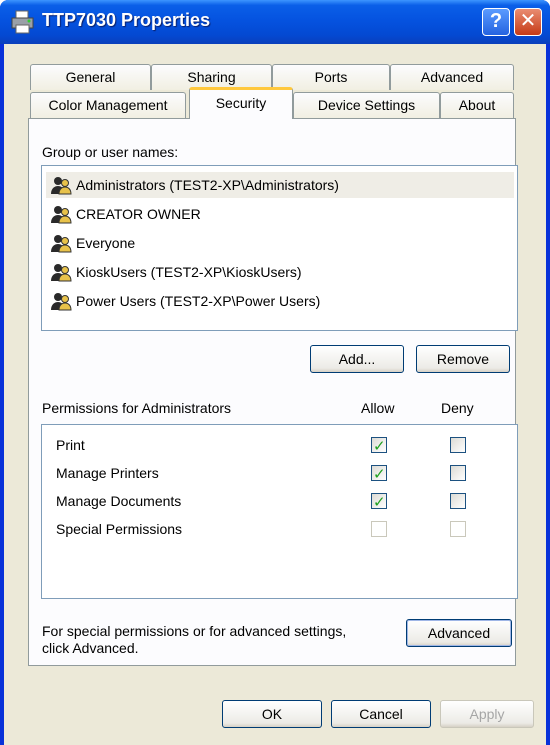 The height and width of the screenshot is (745, 550). What do you see at coordinates (107, 473) in the screenshot?
I see `permission-name: Manage Printers` at bounding box center [107, 473].